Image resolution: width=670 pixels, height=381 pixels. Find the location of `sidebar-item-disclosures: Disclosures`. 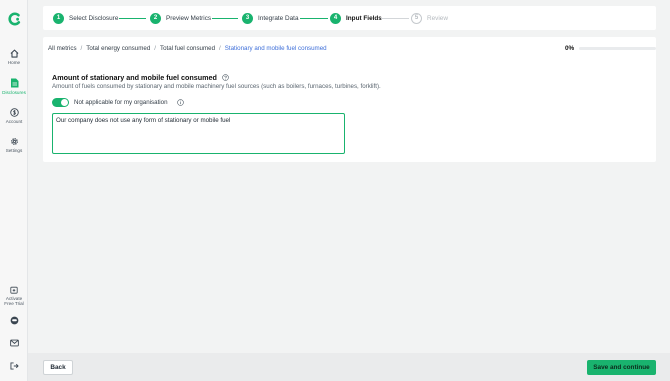

sidebar-item-disclosures: Disclosures is located at coordinates (14, 86).